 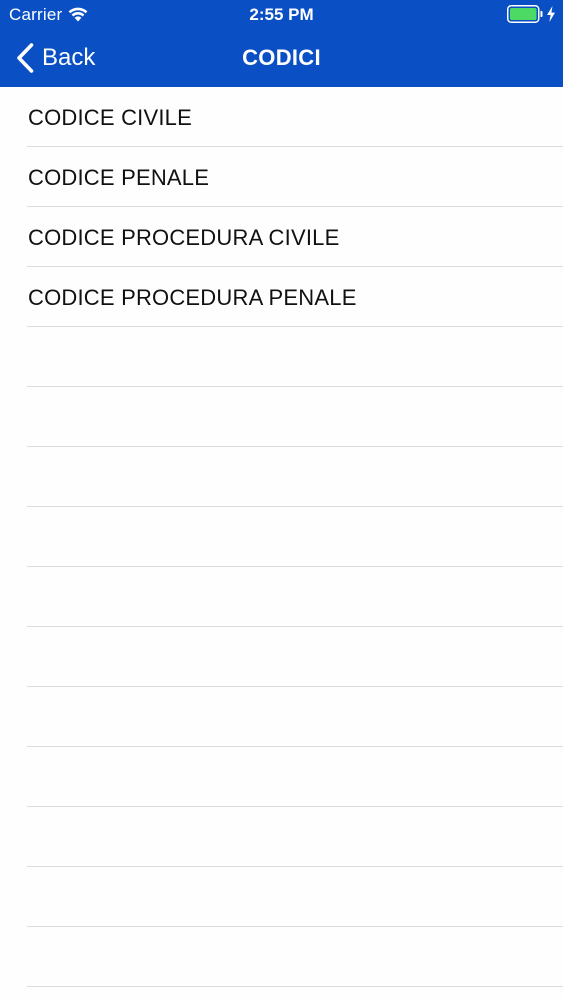 What do you see at coordinates (110, 117) in the screenshot?
I see `list-item-label: CODICE CIVILE` at bounding box center [110, 117].